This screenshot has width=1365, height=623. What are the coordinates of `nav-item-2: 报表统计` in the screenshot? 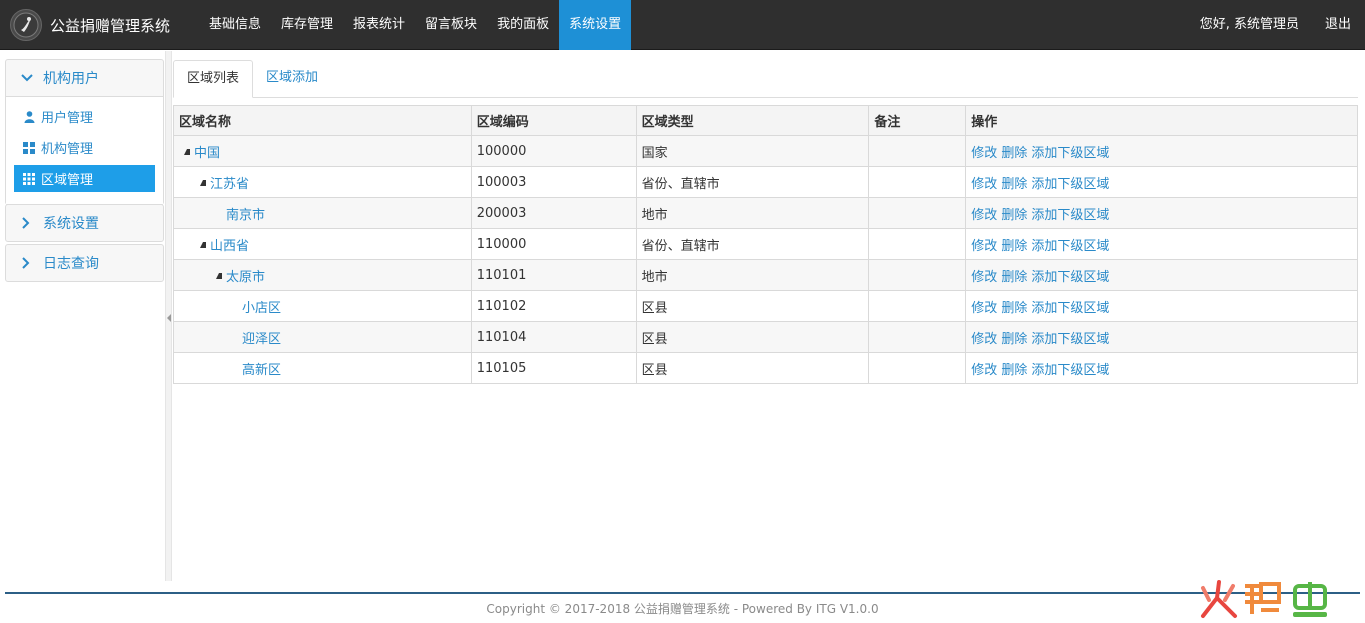 It's located at (379, 25).